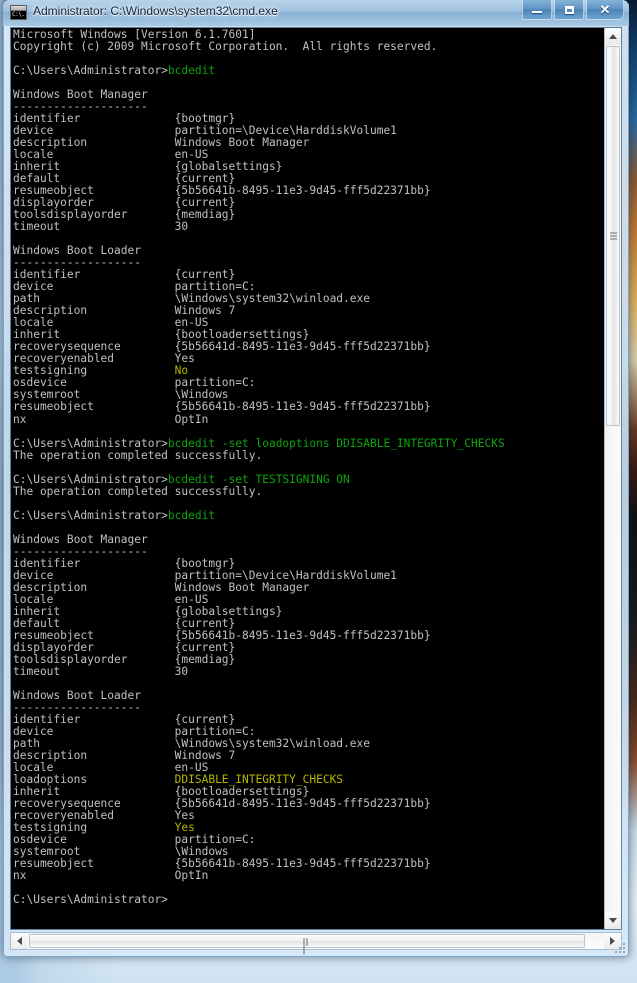 The width and height of the screenshot is (637, 983). I want to click on console-line: C:\Users\Administrator>, so click(259, 900).